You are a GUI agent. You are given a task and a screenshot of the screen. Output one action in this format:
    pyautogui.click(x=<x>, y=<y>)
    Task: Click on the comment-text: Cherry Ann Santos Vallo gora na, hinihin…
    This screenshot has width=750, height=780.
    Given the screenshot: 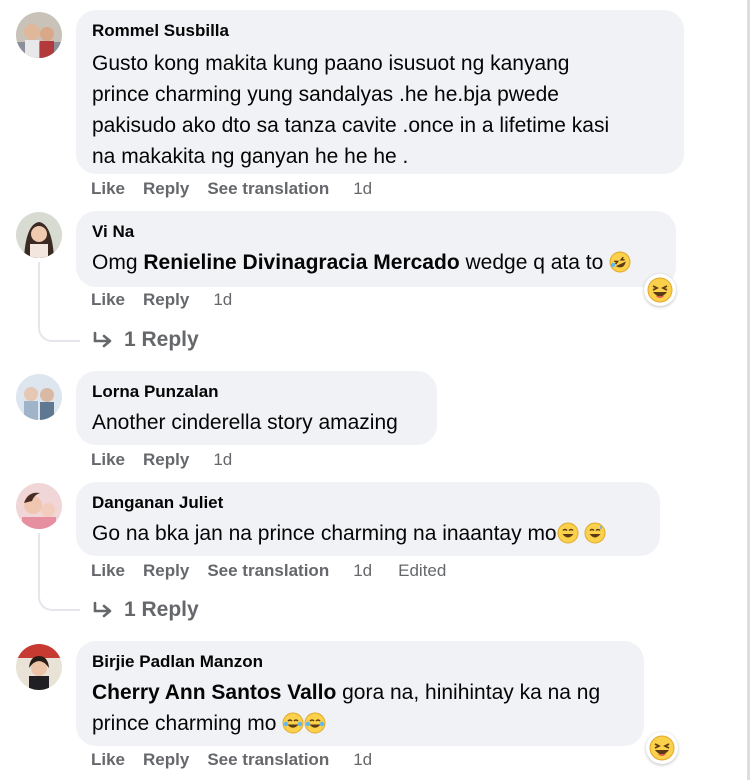 What is the action you would take?
    pyautogui.click(x=346, y=708)
    